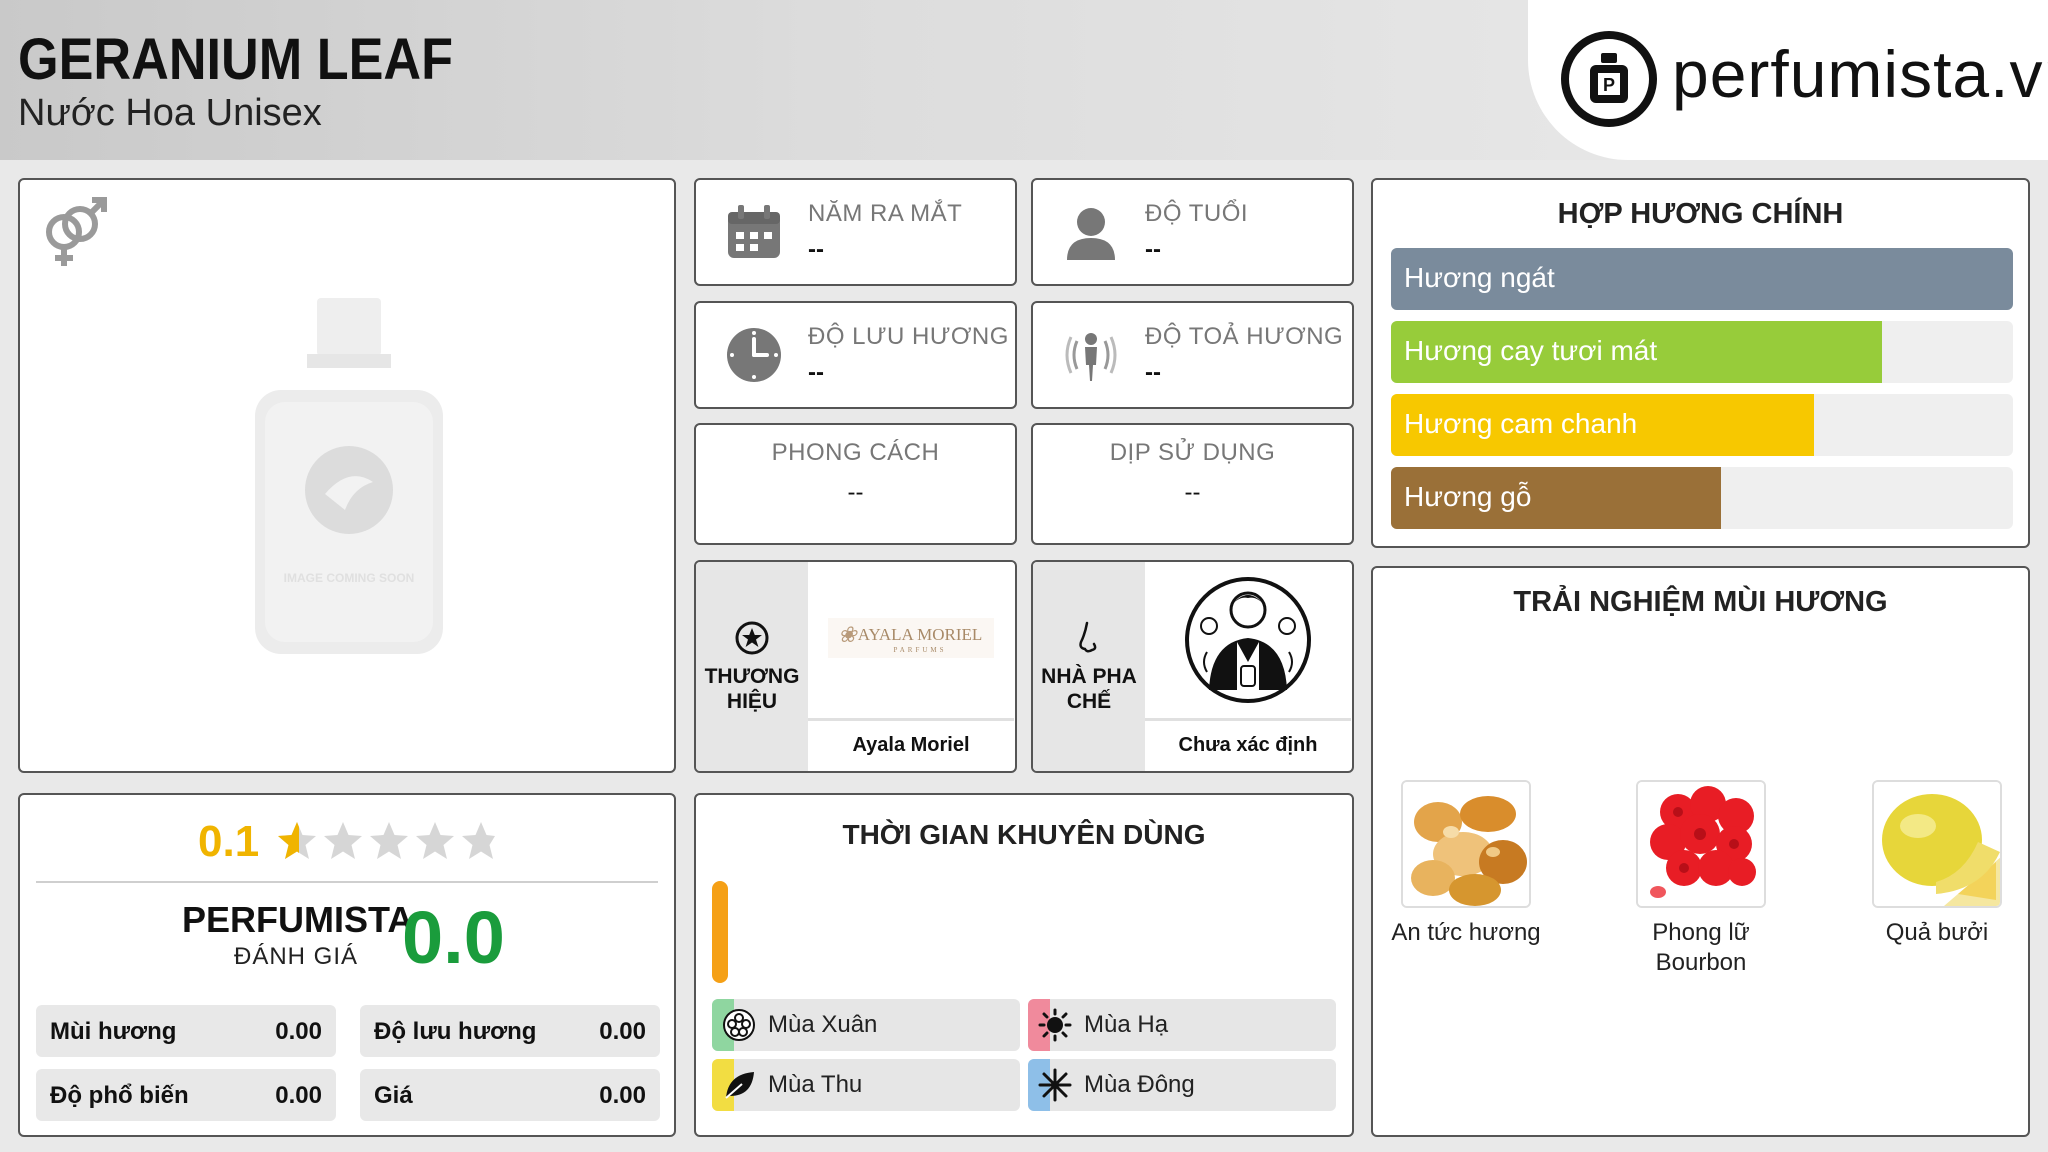 Image resolution: width=2048 pixels, height=1152 pixels. I want to click on perfumer-side-label: NHÀ PHA CHẾ, so click(1089, 689).